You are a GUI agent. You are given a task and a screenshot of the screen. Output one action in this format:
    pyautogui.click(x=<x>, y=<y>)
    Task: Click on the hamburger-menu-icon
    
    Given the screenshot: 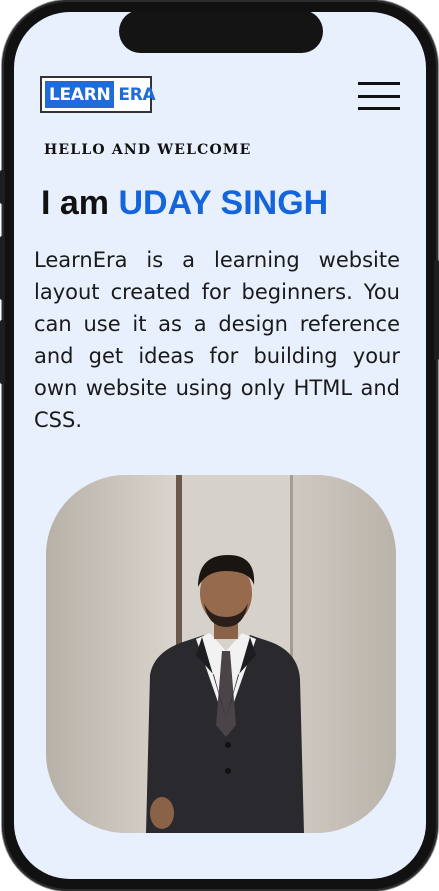 What is the action you would take?
    pyautogui.click(x=379, y=96)
    